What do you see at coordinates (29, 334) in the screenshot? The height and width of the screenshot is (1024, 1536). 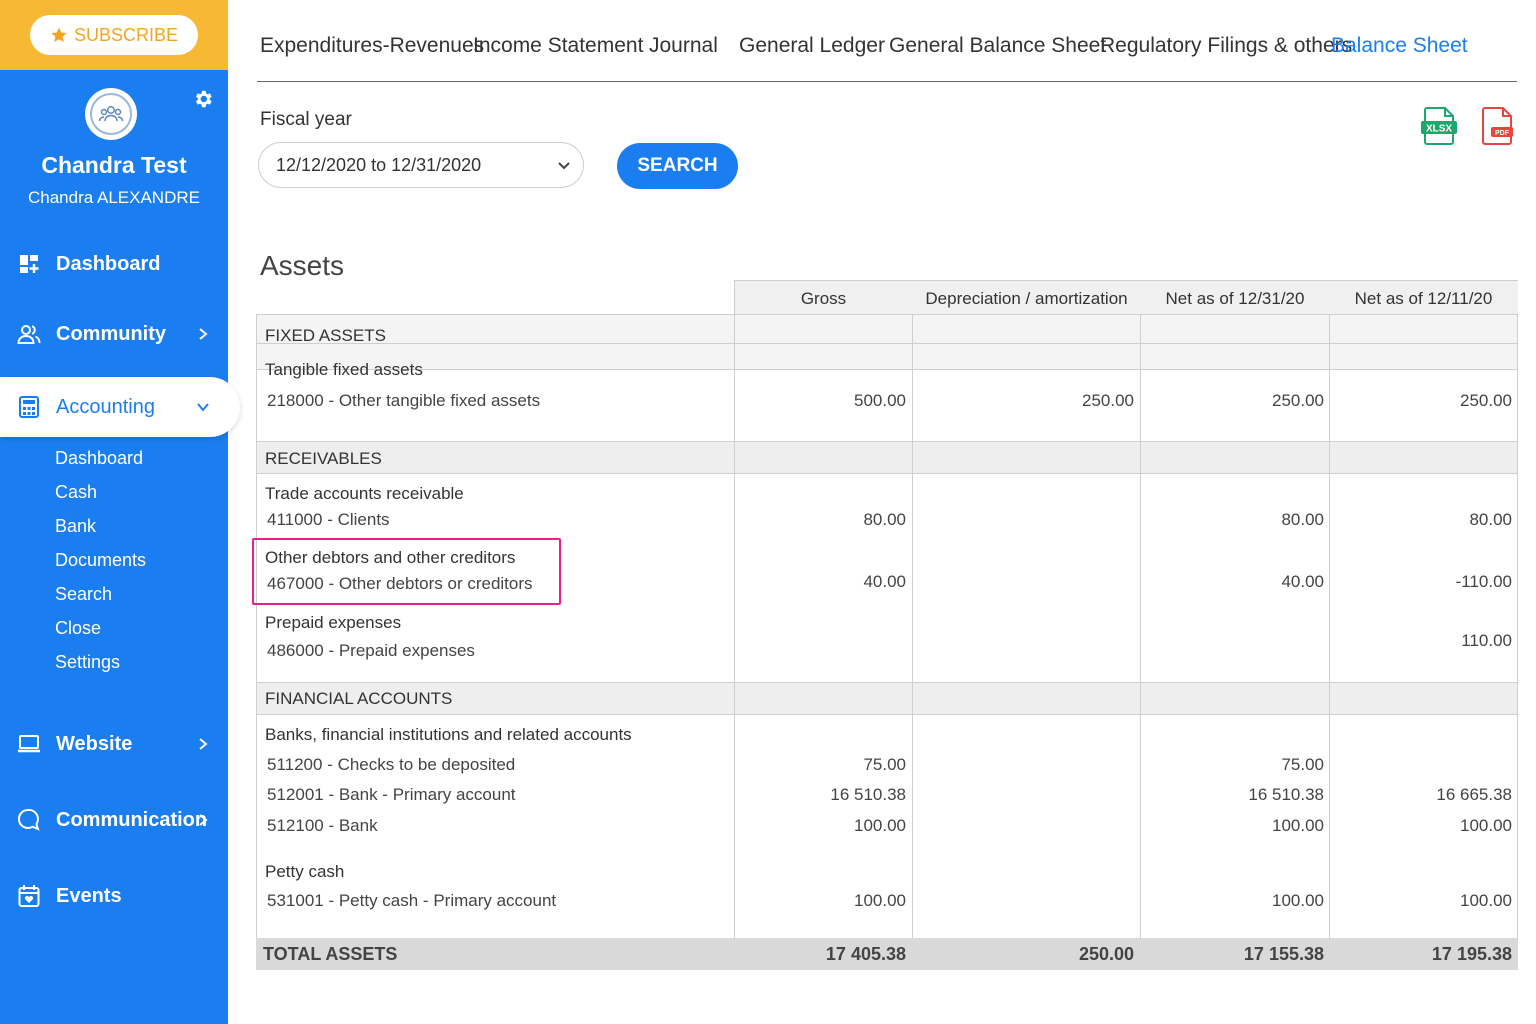 I see `users-icon` at bounding box center [29, 334].